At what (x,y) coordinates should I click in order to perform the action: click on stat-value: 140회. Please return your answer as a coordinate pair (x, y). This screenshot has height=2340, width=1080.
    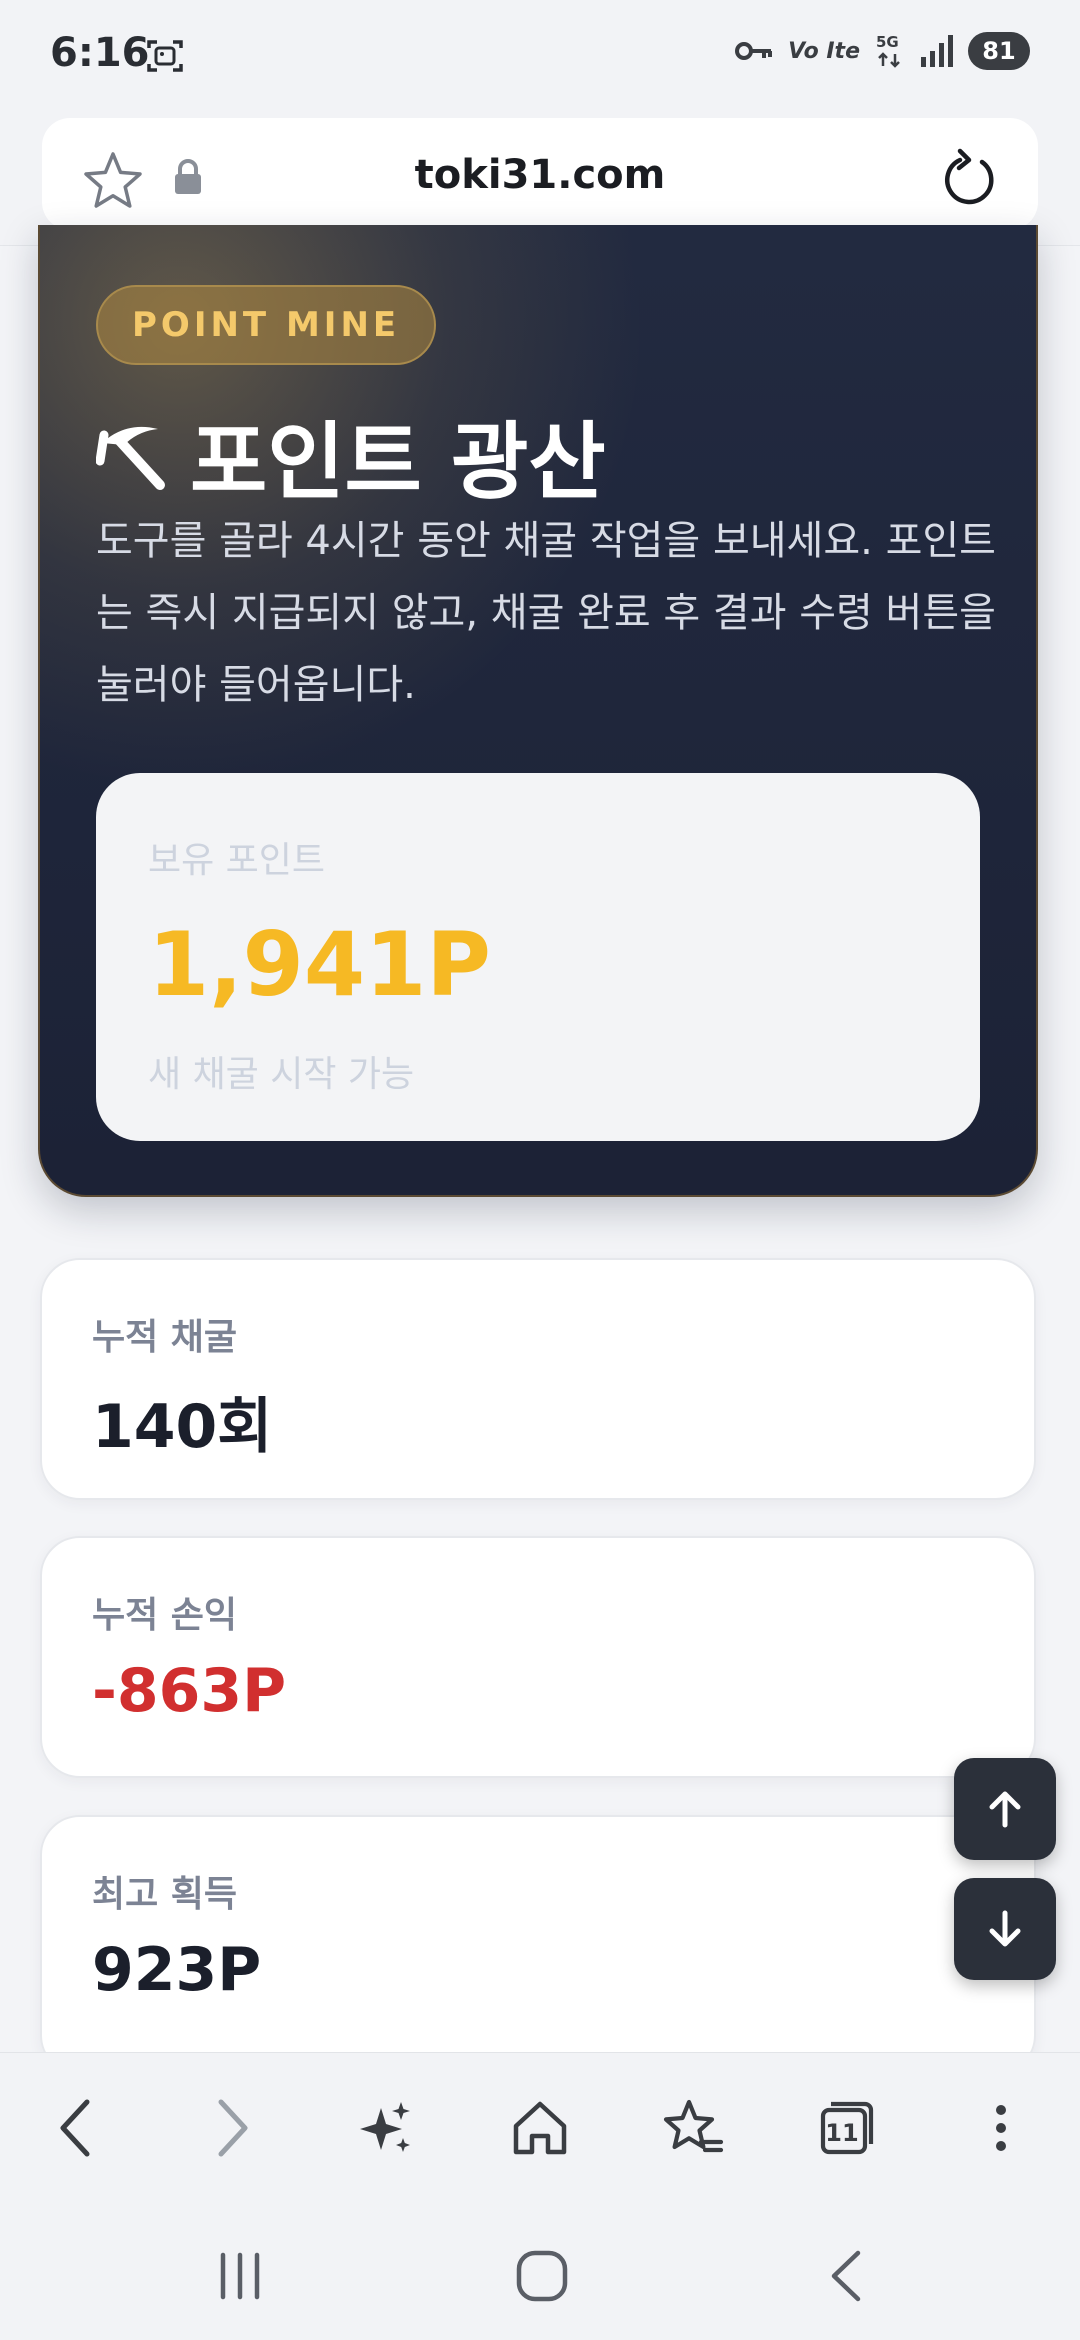
    Looking at the image, I should click on (182, 1427).